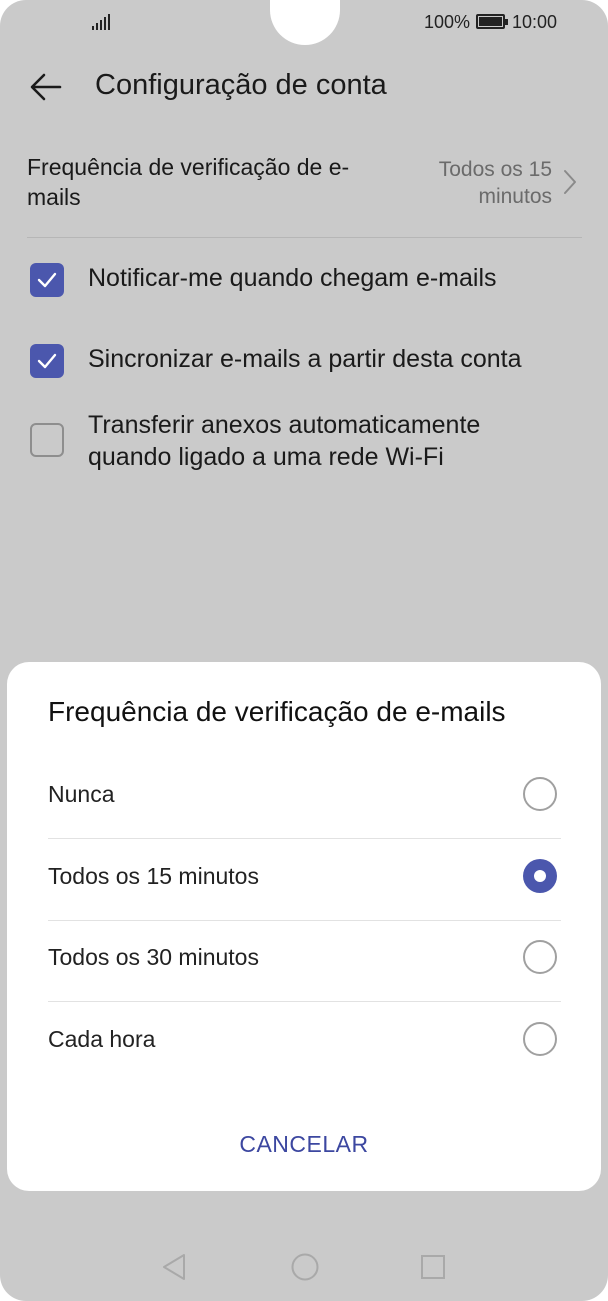 This screenshot has height=1301, width=608. What do you see at coordinates (304, 880) in the screenshot?
I see `option-15-minutes: Todos os 15 minutos` at bounding box center [304, 880].